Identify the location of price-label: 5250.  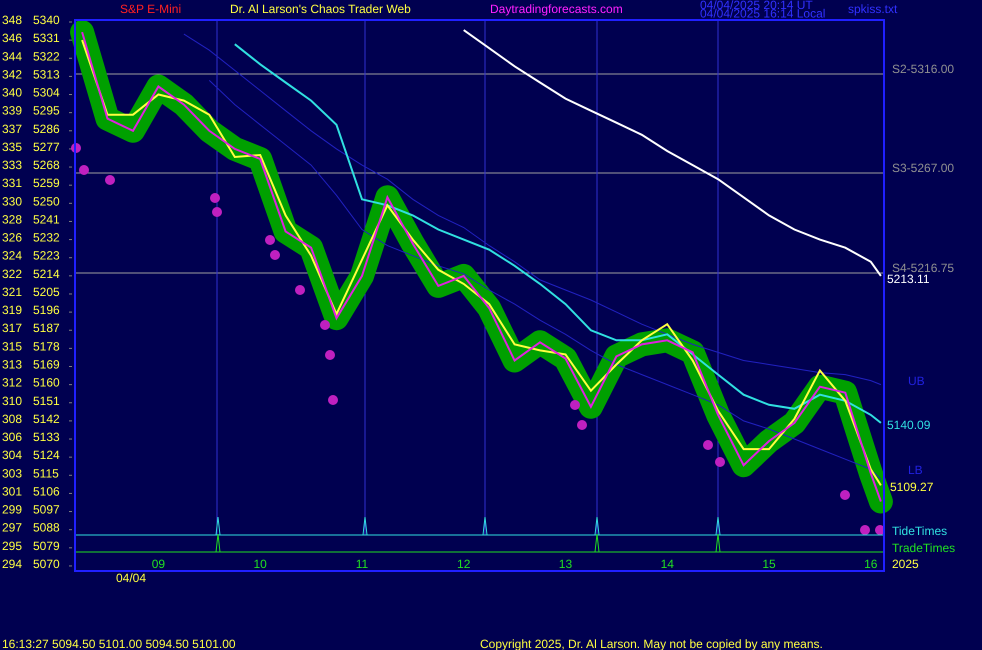
(46, 201).